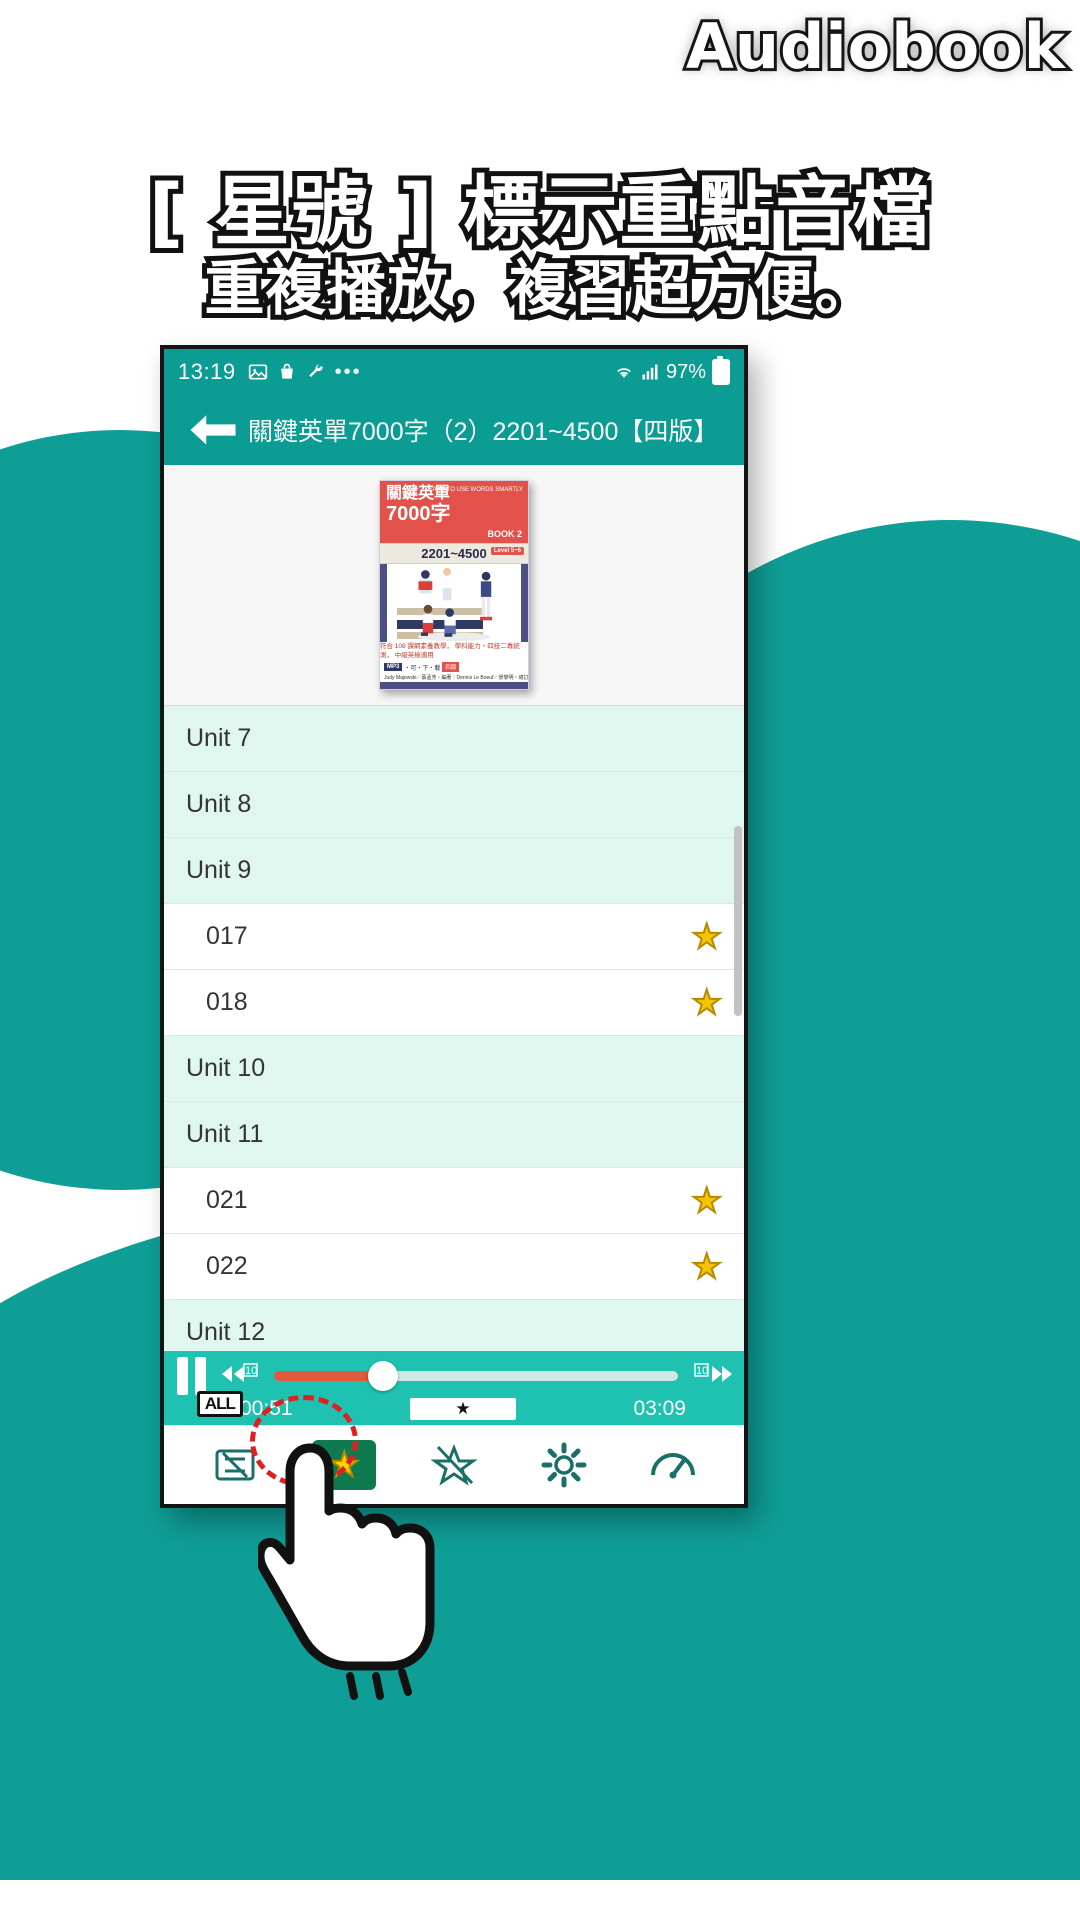  Describe the element at coordinates (286, 371) in the screenshot. I see `shopping-bag-icon` at that location.